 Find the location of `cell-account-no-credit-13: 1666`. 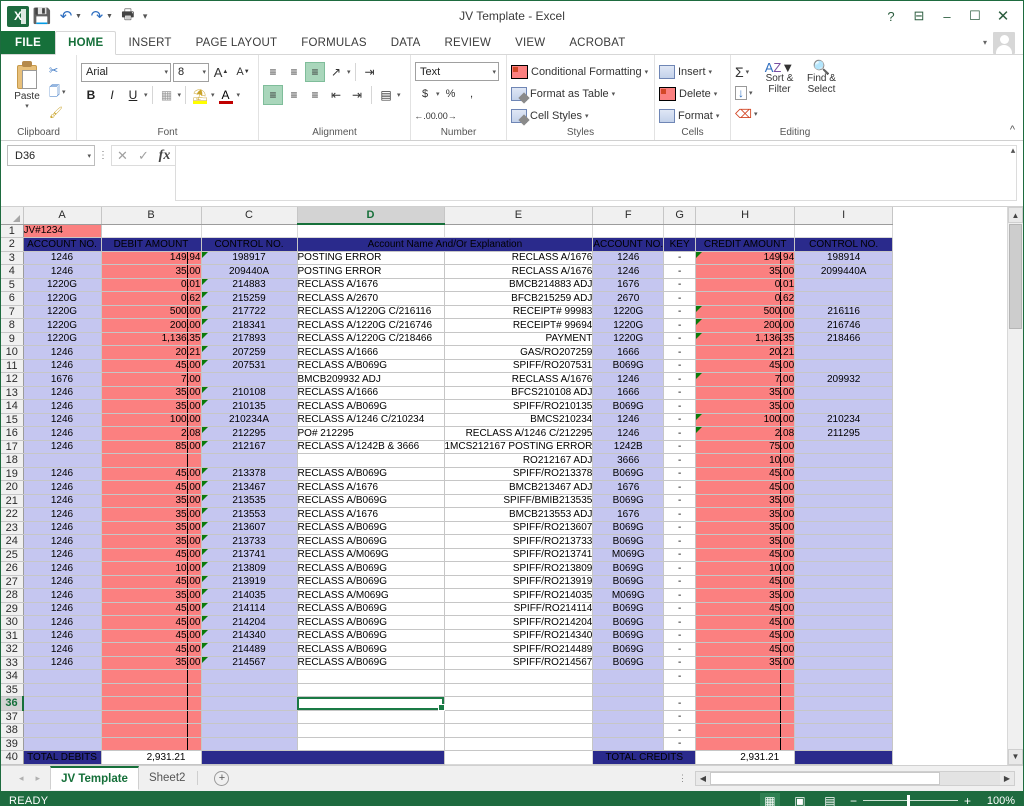

cell-account-no-credit-13: 1666 is located at coordinates (628, 392).